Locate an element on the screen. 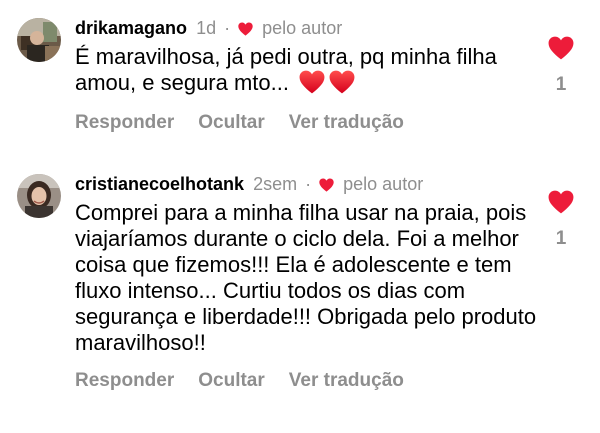  username: cristianecoelhotank is located at coordinates (159, 184).